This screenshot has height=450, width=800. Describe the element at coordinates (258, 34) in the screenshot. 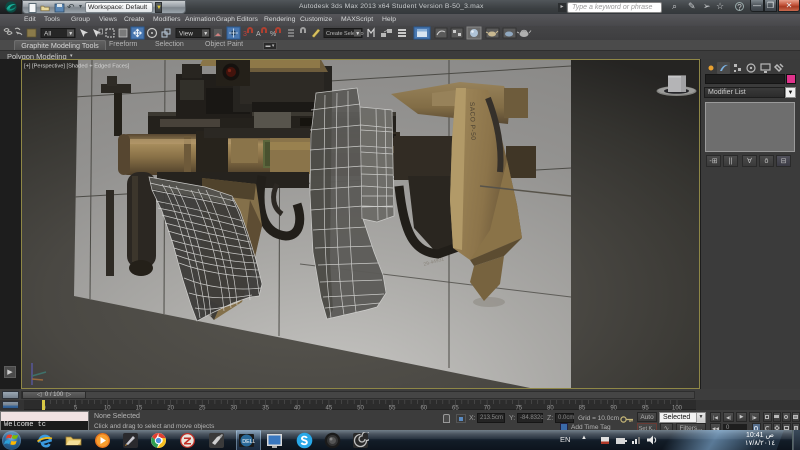

I see `svg-text: A` at that location.